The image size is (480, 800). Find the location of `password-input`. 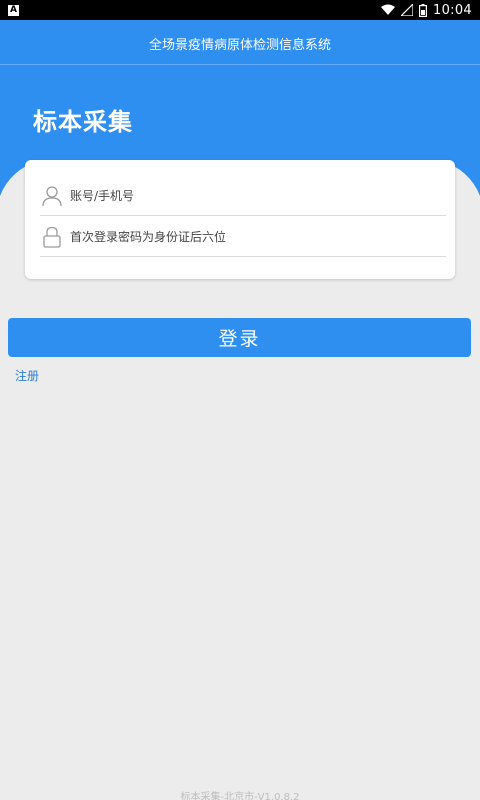

password-input is located at coordinates (258, 236).